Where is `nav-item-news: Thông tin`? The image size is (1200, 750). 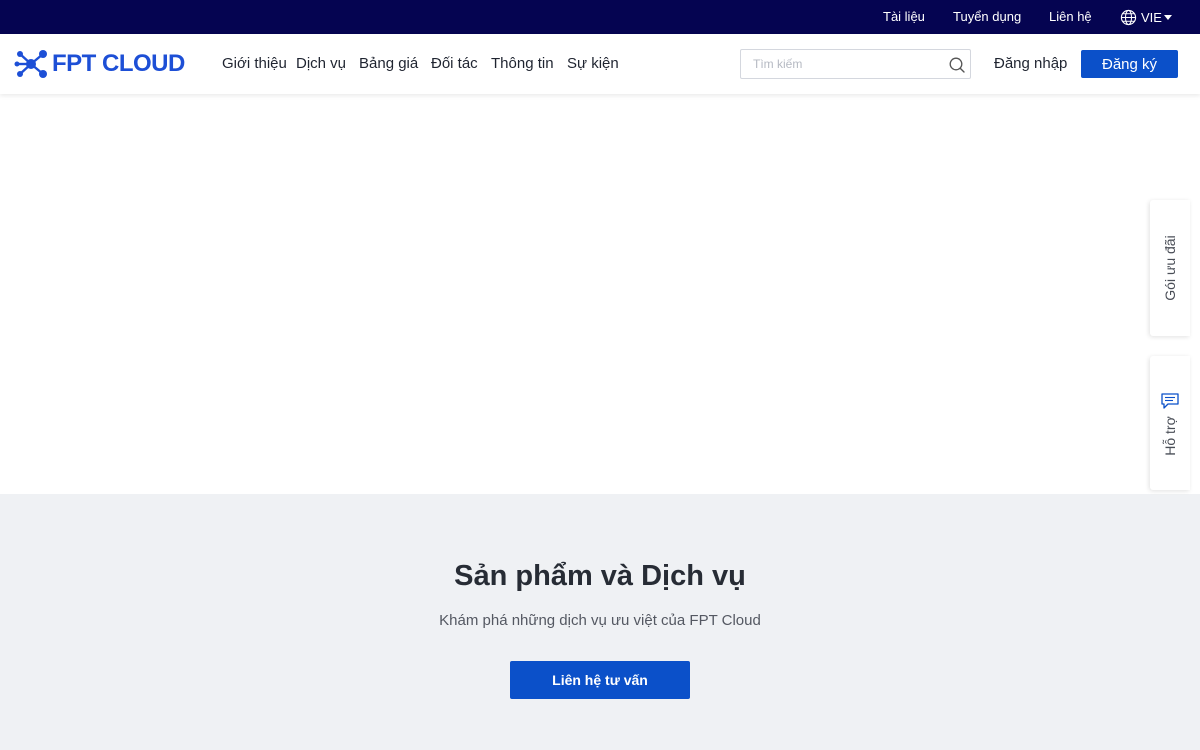
nav-item-news: Thông tin is located at coordinates (522, 64).